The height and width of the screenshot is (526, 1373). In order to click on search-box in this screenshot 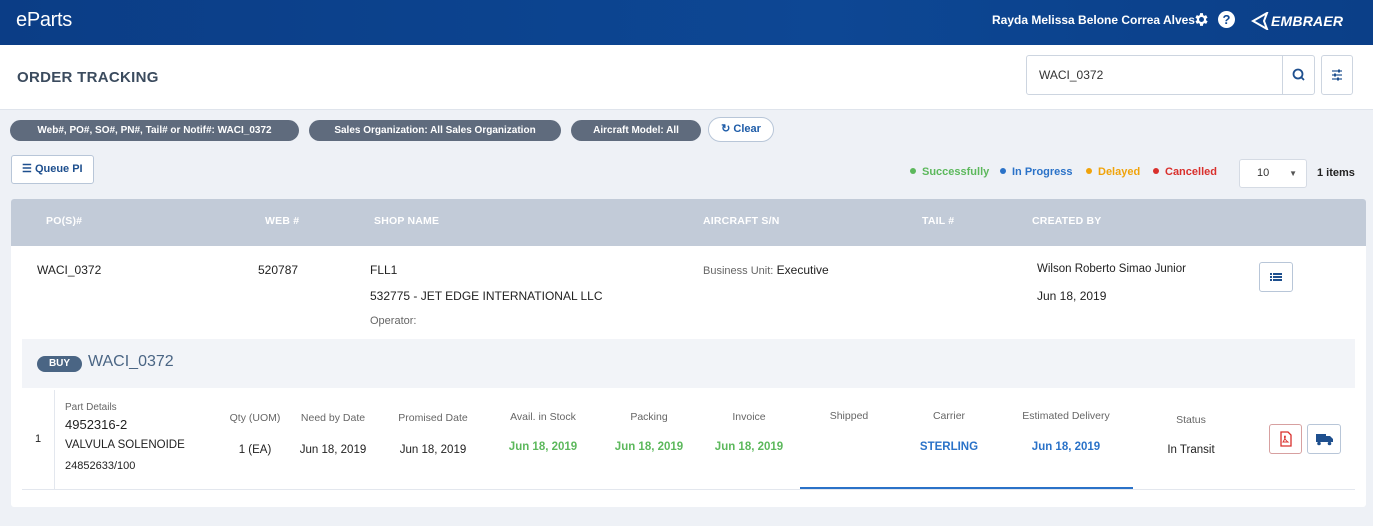, I will do `click(1170, 75)`.